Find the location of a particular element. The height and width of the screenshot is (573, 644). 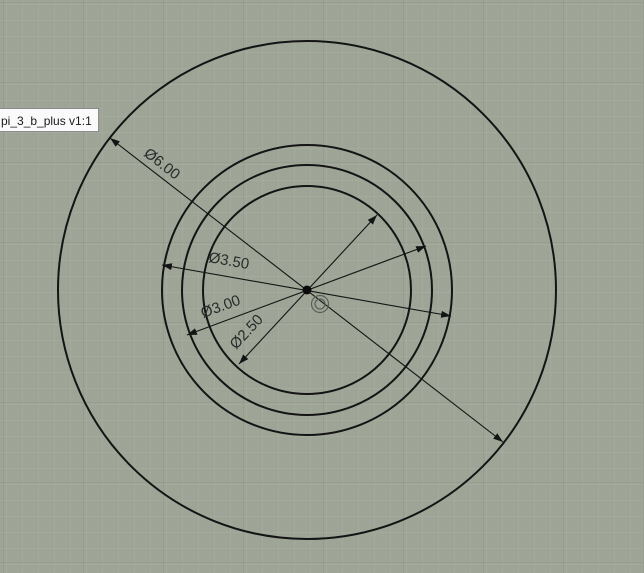

center-point is located at coordinates (307, 290).